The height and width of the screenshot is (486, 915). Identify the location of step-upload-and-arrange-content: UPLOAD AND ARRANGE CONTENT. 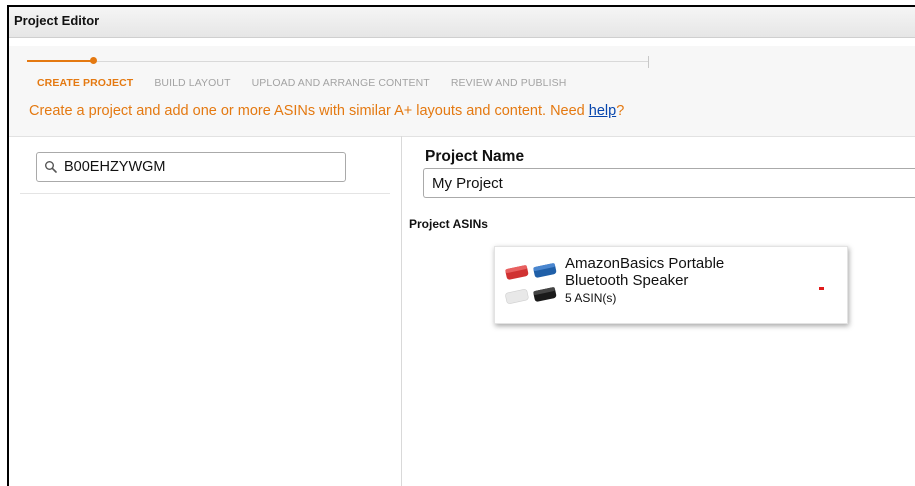
(341, 83).